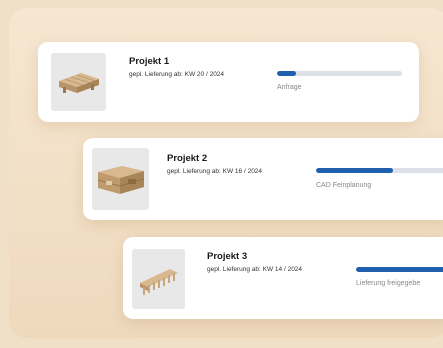  What do you see at coordinates (388, 283) in the screenshot?
I see `project-status: Lieferung freigegebe` at bounding box center [388, 283].